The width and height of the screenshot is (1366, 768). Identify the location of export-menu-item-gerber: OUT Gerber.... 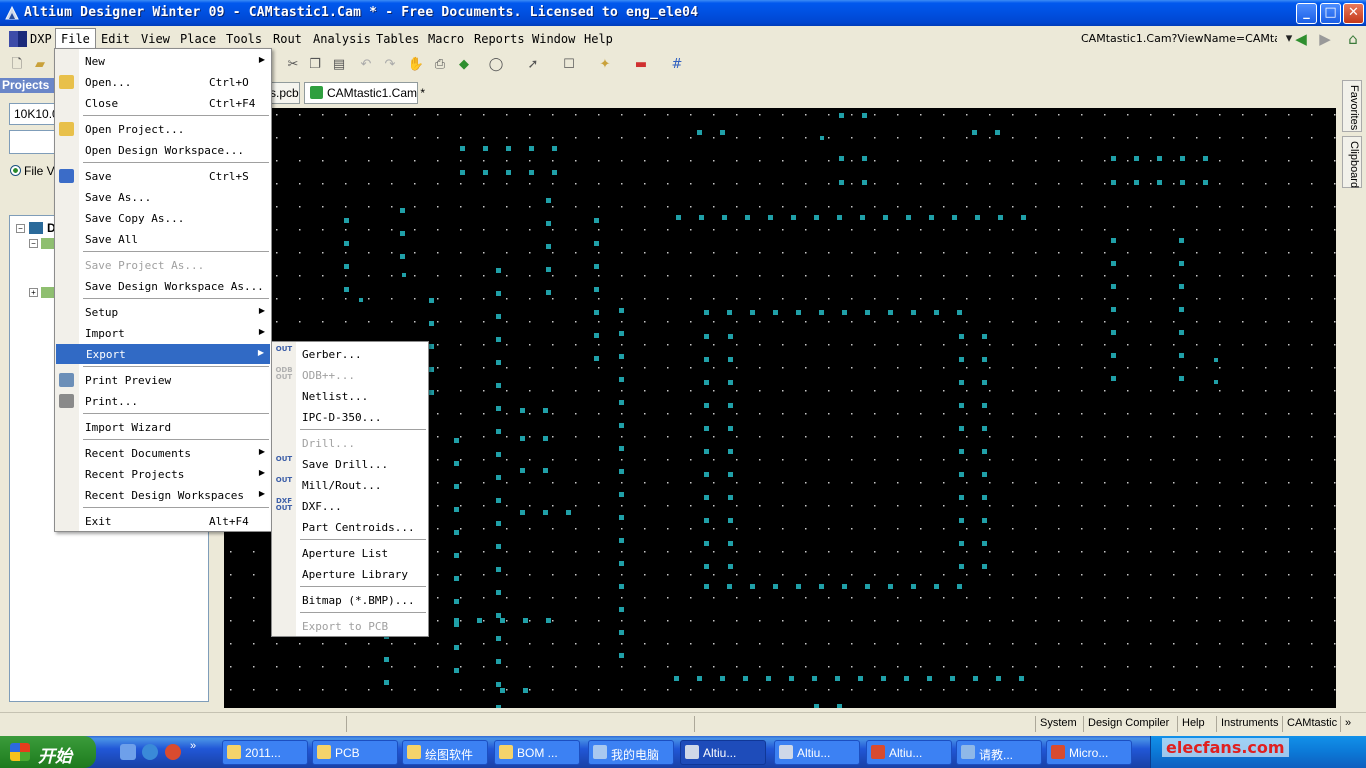
(350, 354).